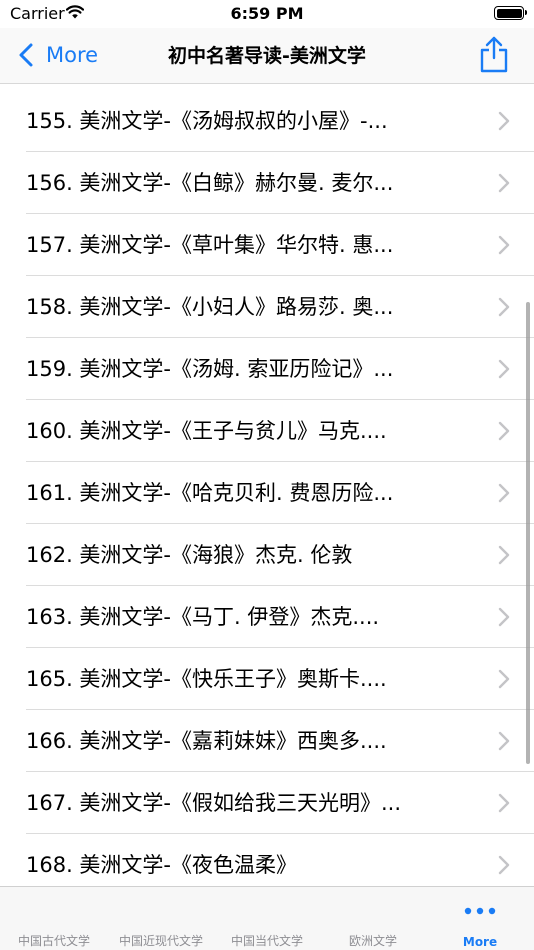  I want to click on tab-ancient-chinese-literature: 中国古代文学, so click(54, 918).